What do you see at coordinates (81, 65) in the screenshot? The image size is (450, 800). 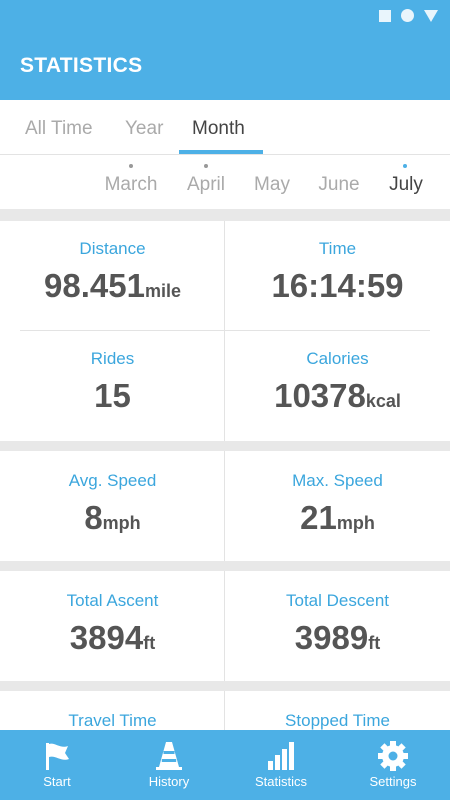 I see `page-title: STATISTICS` at bounding box center [81, 65].